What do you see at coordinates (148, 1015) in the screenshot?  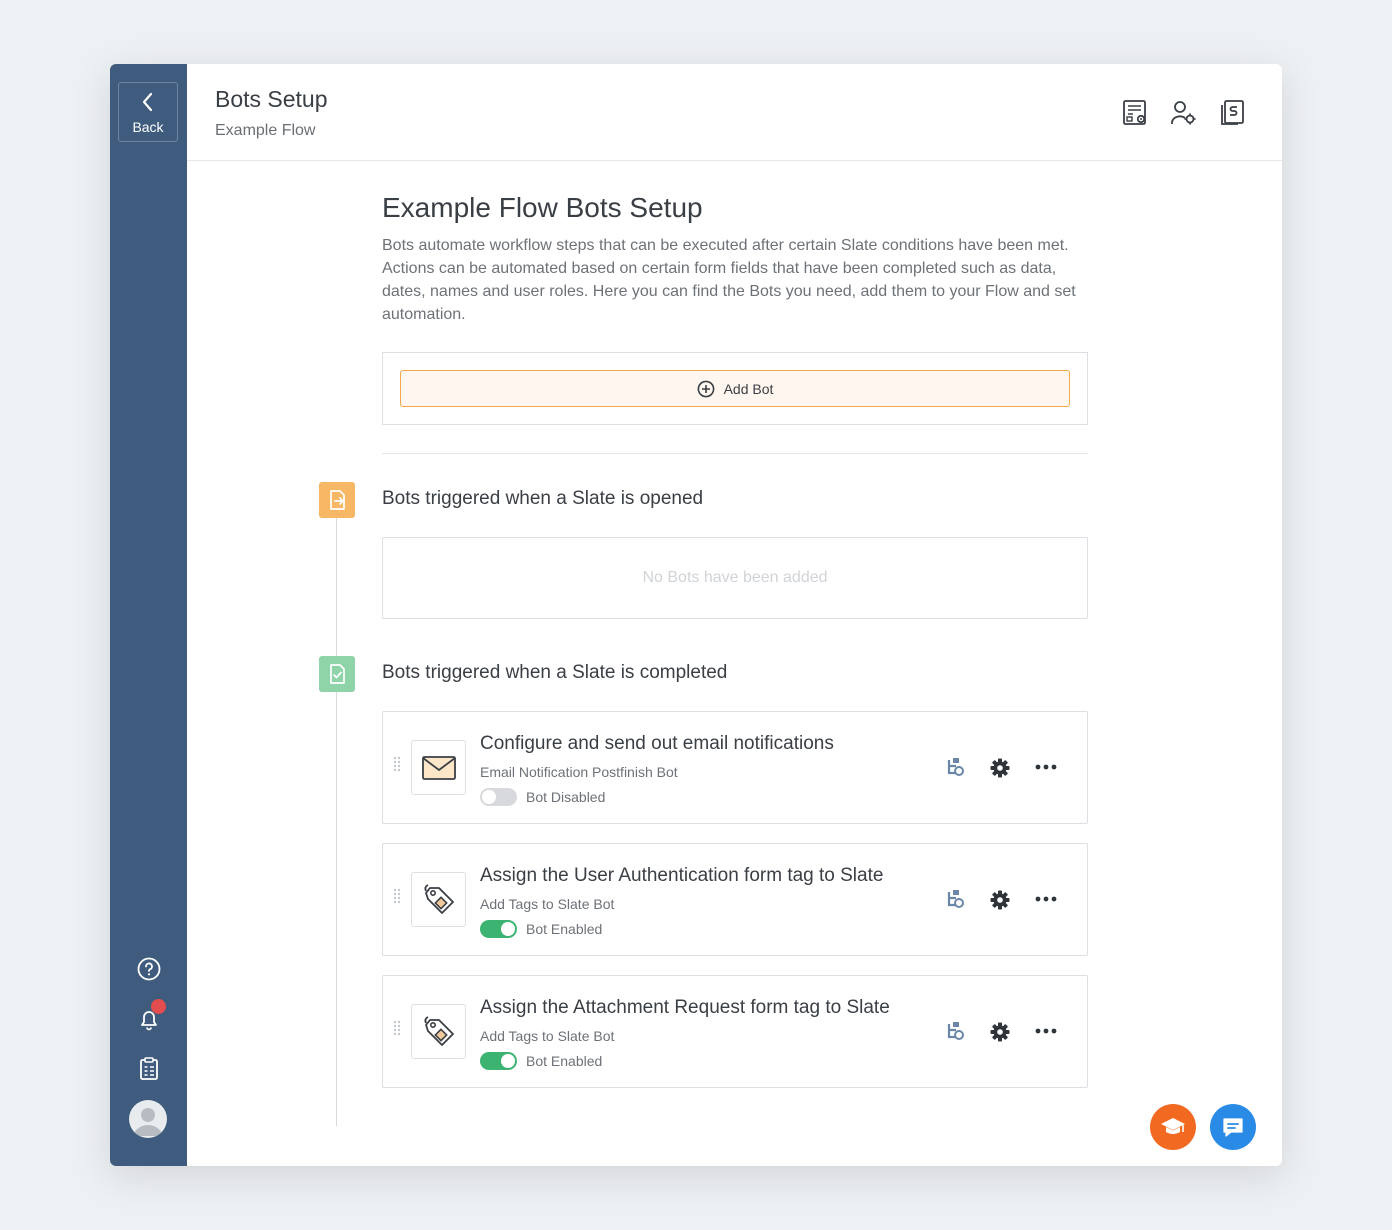 I see `notifications-button` at bounding box center [148, 1015].